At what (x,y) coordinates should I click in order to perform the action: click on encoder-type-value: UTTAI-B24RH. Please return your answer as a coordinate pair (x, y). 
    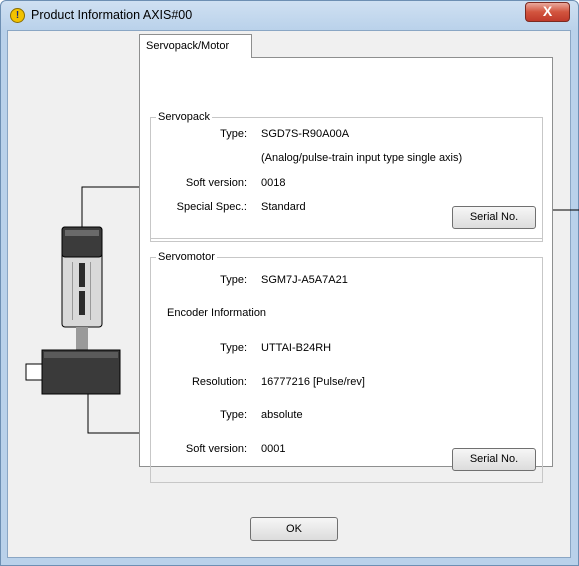
    Looking at the image, I should click on (296, 348).